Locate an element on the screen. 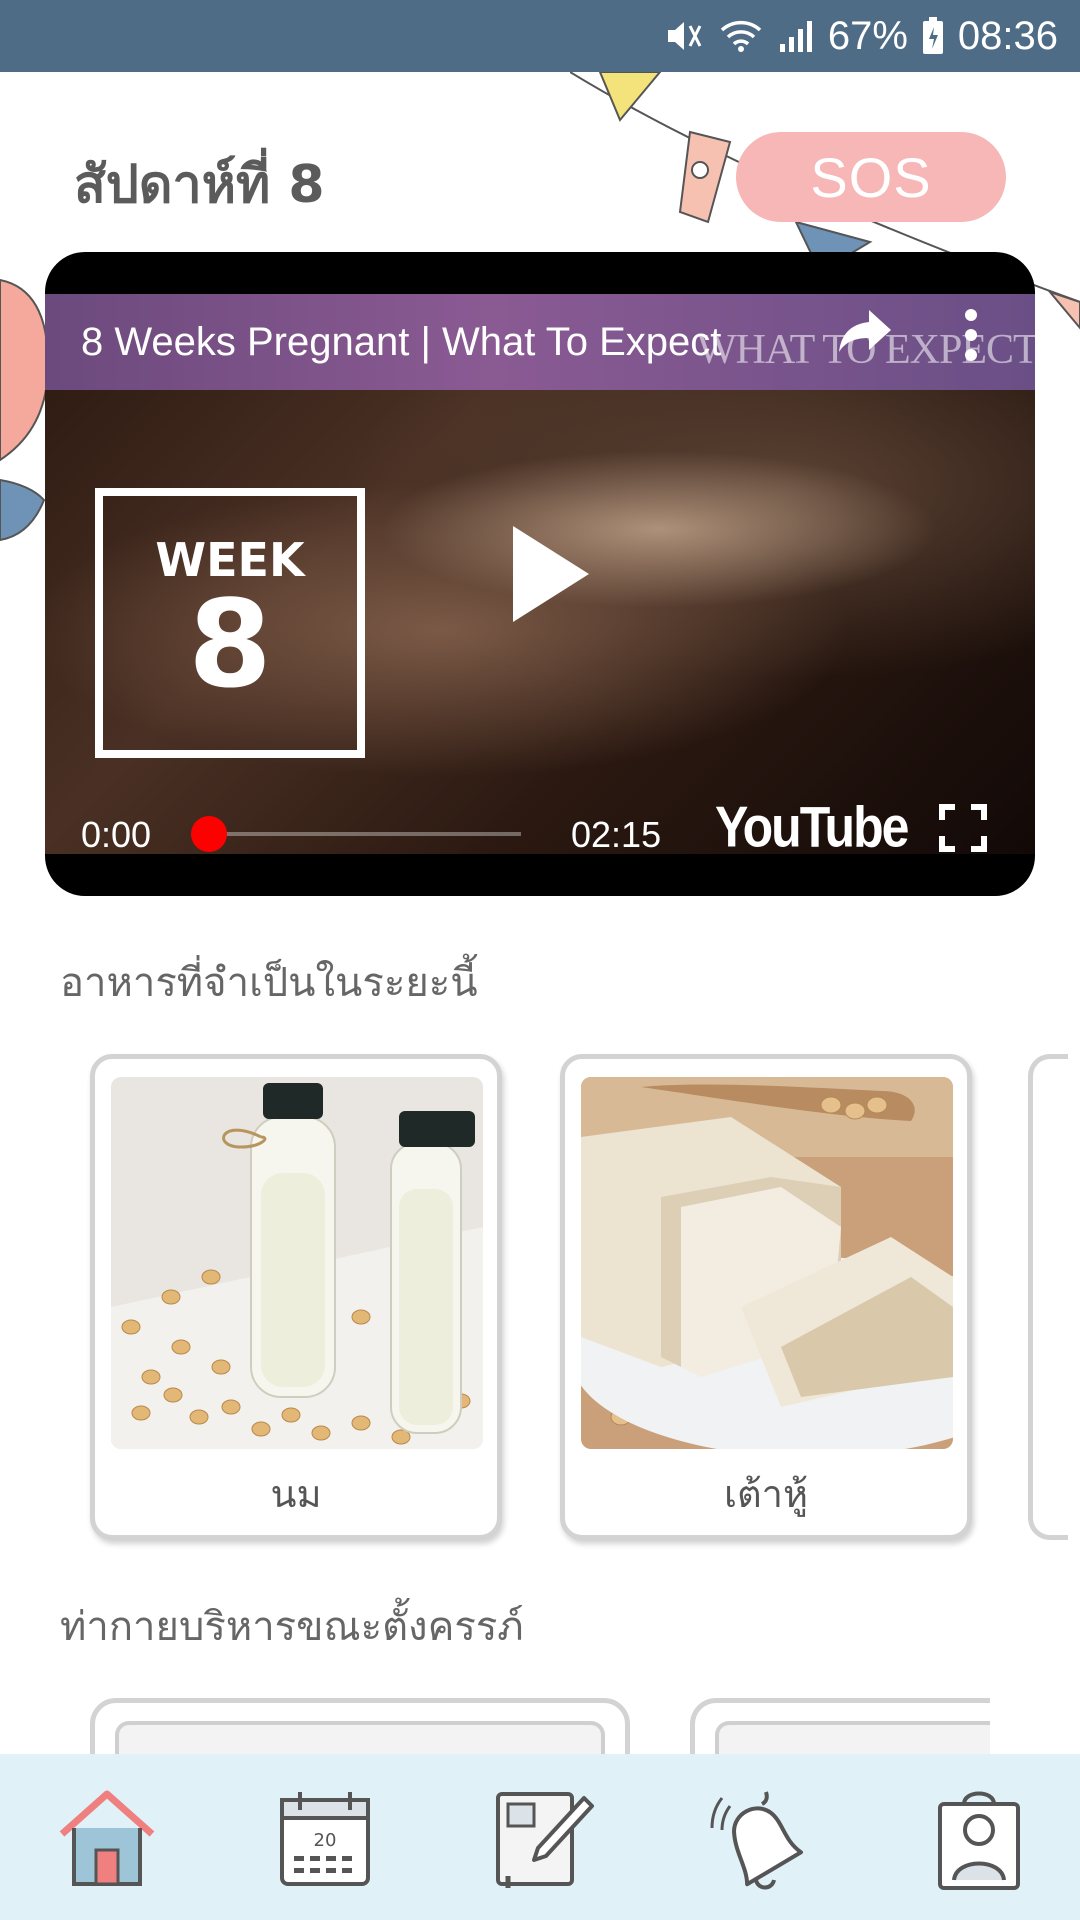 The height and width of the screenshot is (1920, 1080). sos-button: SOS is located at coordinates (871, 177).